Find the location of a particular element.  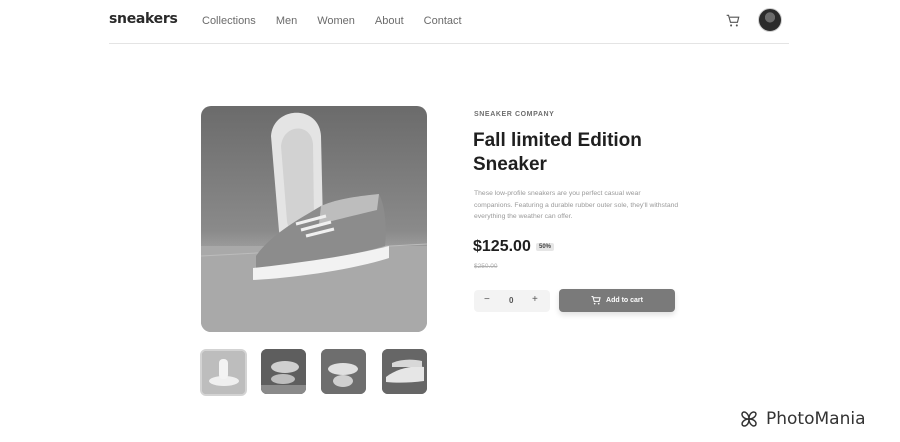

watermark-text: PhotoMania is located at coordinates (816, 419).